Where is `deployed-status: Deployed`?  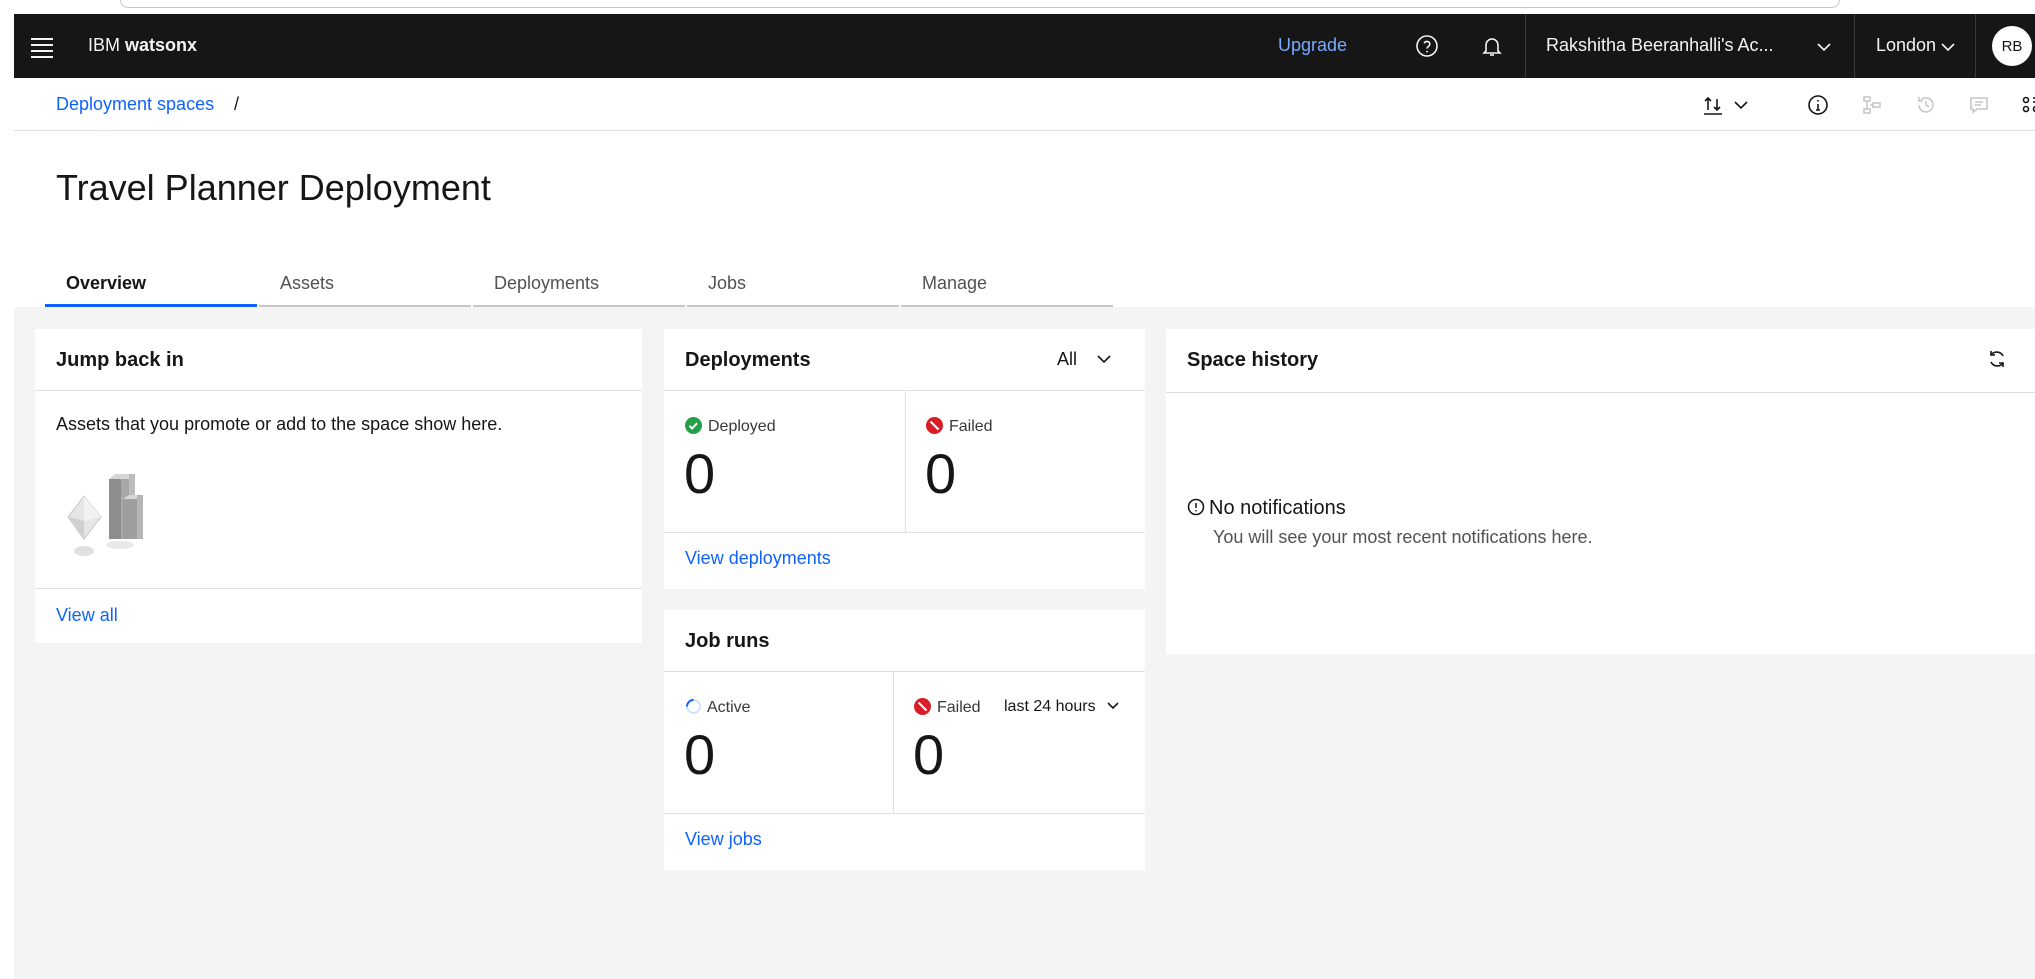
deployed-status: Deployed is located at coordinates (730, 426).